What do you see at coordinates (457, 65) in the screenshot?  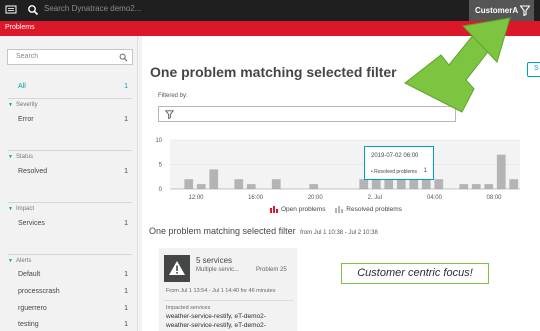 I see `annotation-arrow` at bounding box center [457, 65].